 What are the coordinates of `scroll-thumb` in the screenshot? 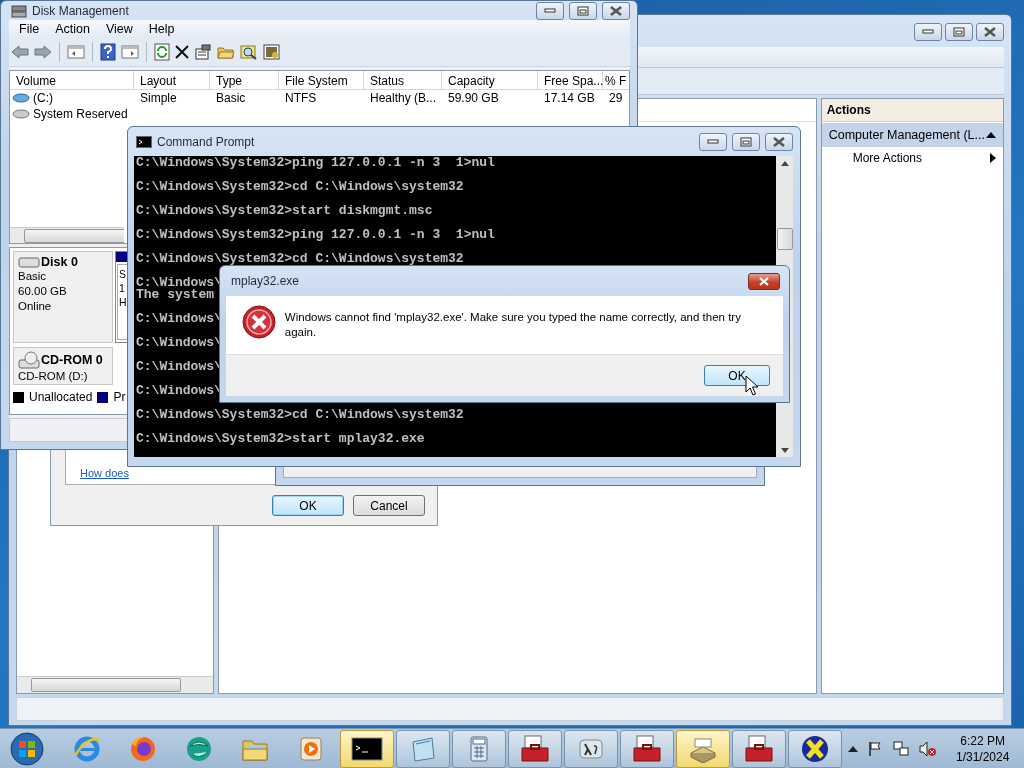 It's located at (784, 239).